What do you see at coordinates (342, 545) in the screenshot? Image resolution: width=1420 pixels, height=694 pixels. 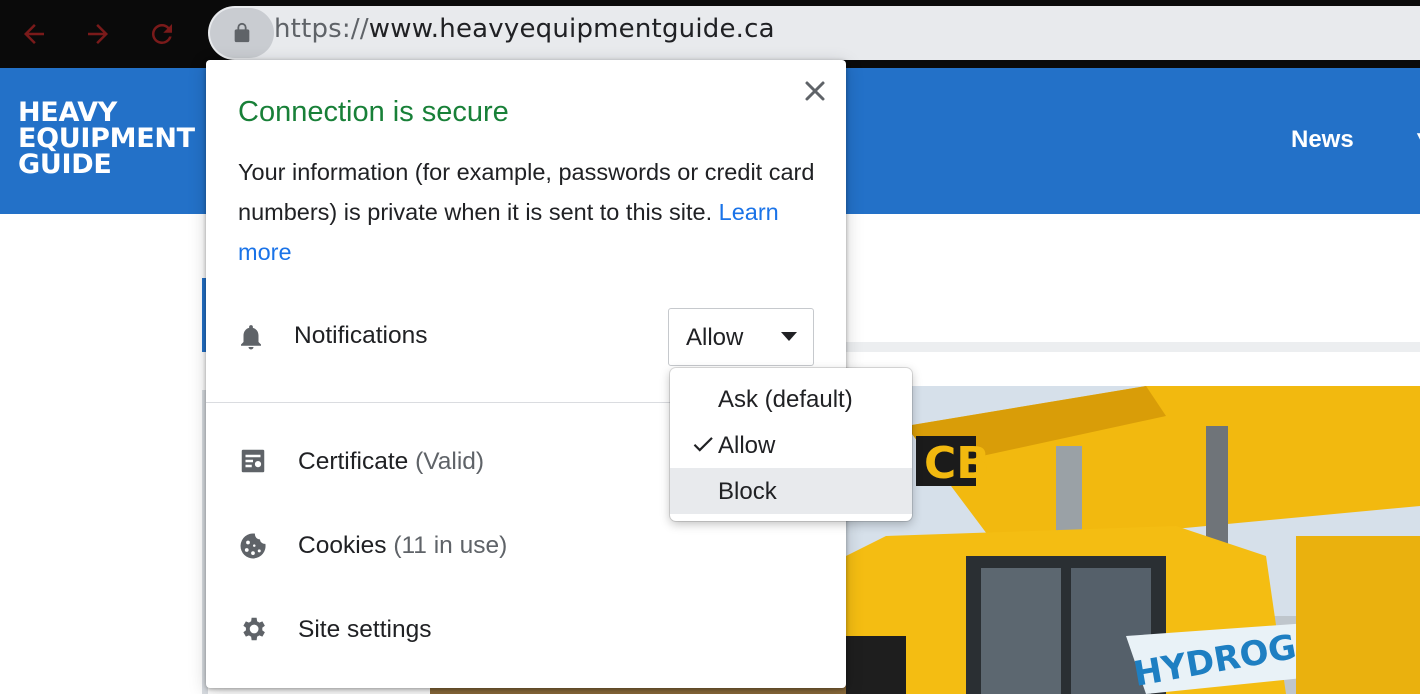 I see `cookies-text: Cookies` at bounding box center [342, 545].